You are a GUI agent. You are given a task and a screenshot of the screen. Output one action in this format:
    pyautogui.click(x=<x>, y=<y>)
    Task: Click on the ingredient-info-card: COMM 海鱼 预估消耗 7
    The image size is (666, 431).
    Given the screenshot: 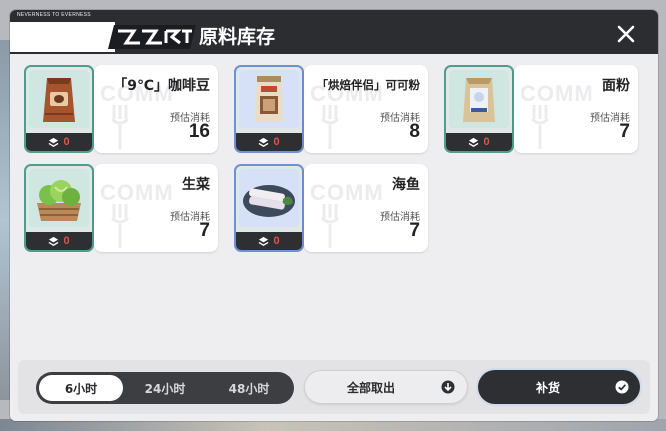 What is the action you would take?
    pyautogui.click(x=366, y=208)
    